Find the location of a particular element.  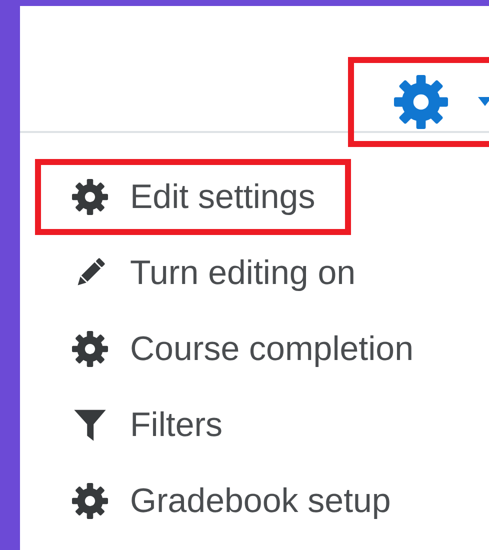

caret-icon is located at coordinates (483, 102).